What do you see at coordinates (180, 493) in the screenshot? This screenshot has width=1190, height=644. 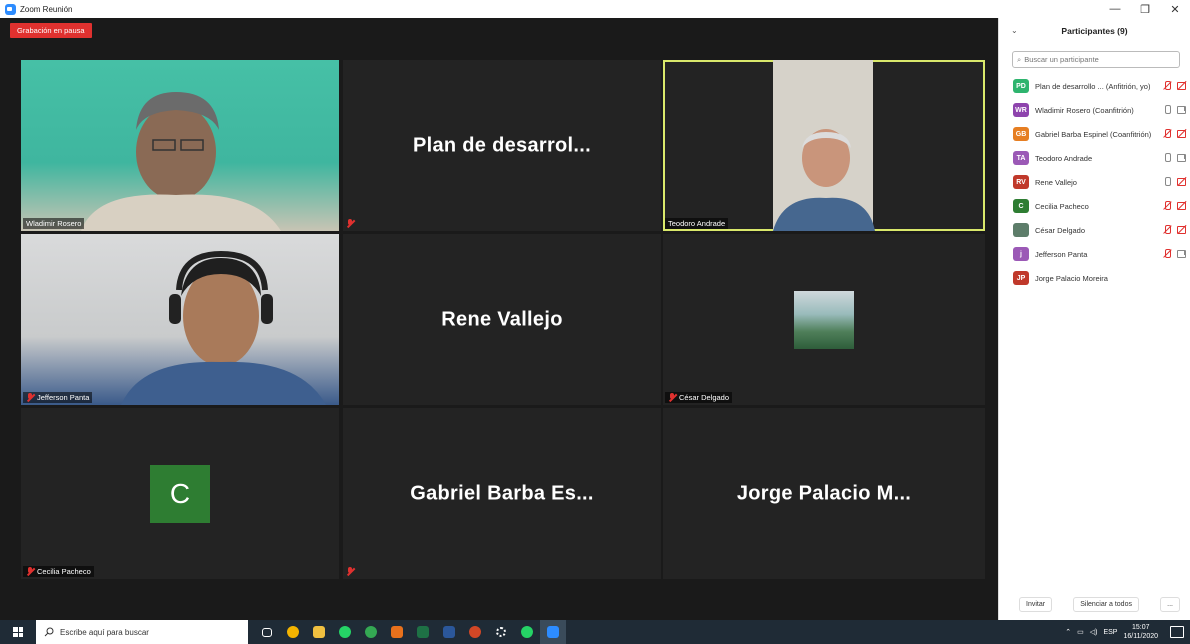 I see `video-tile-cecilia-pacheco: C Cecilia Pacheco` at bounding box center [180, 493].